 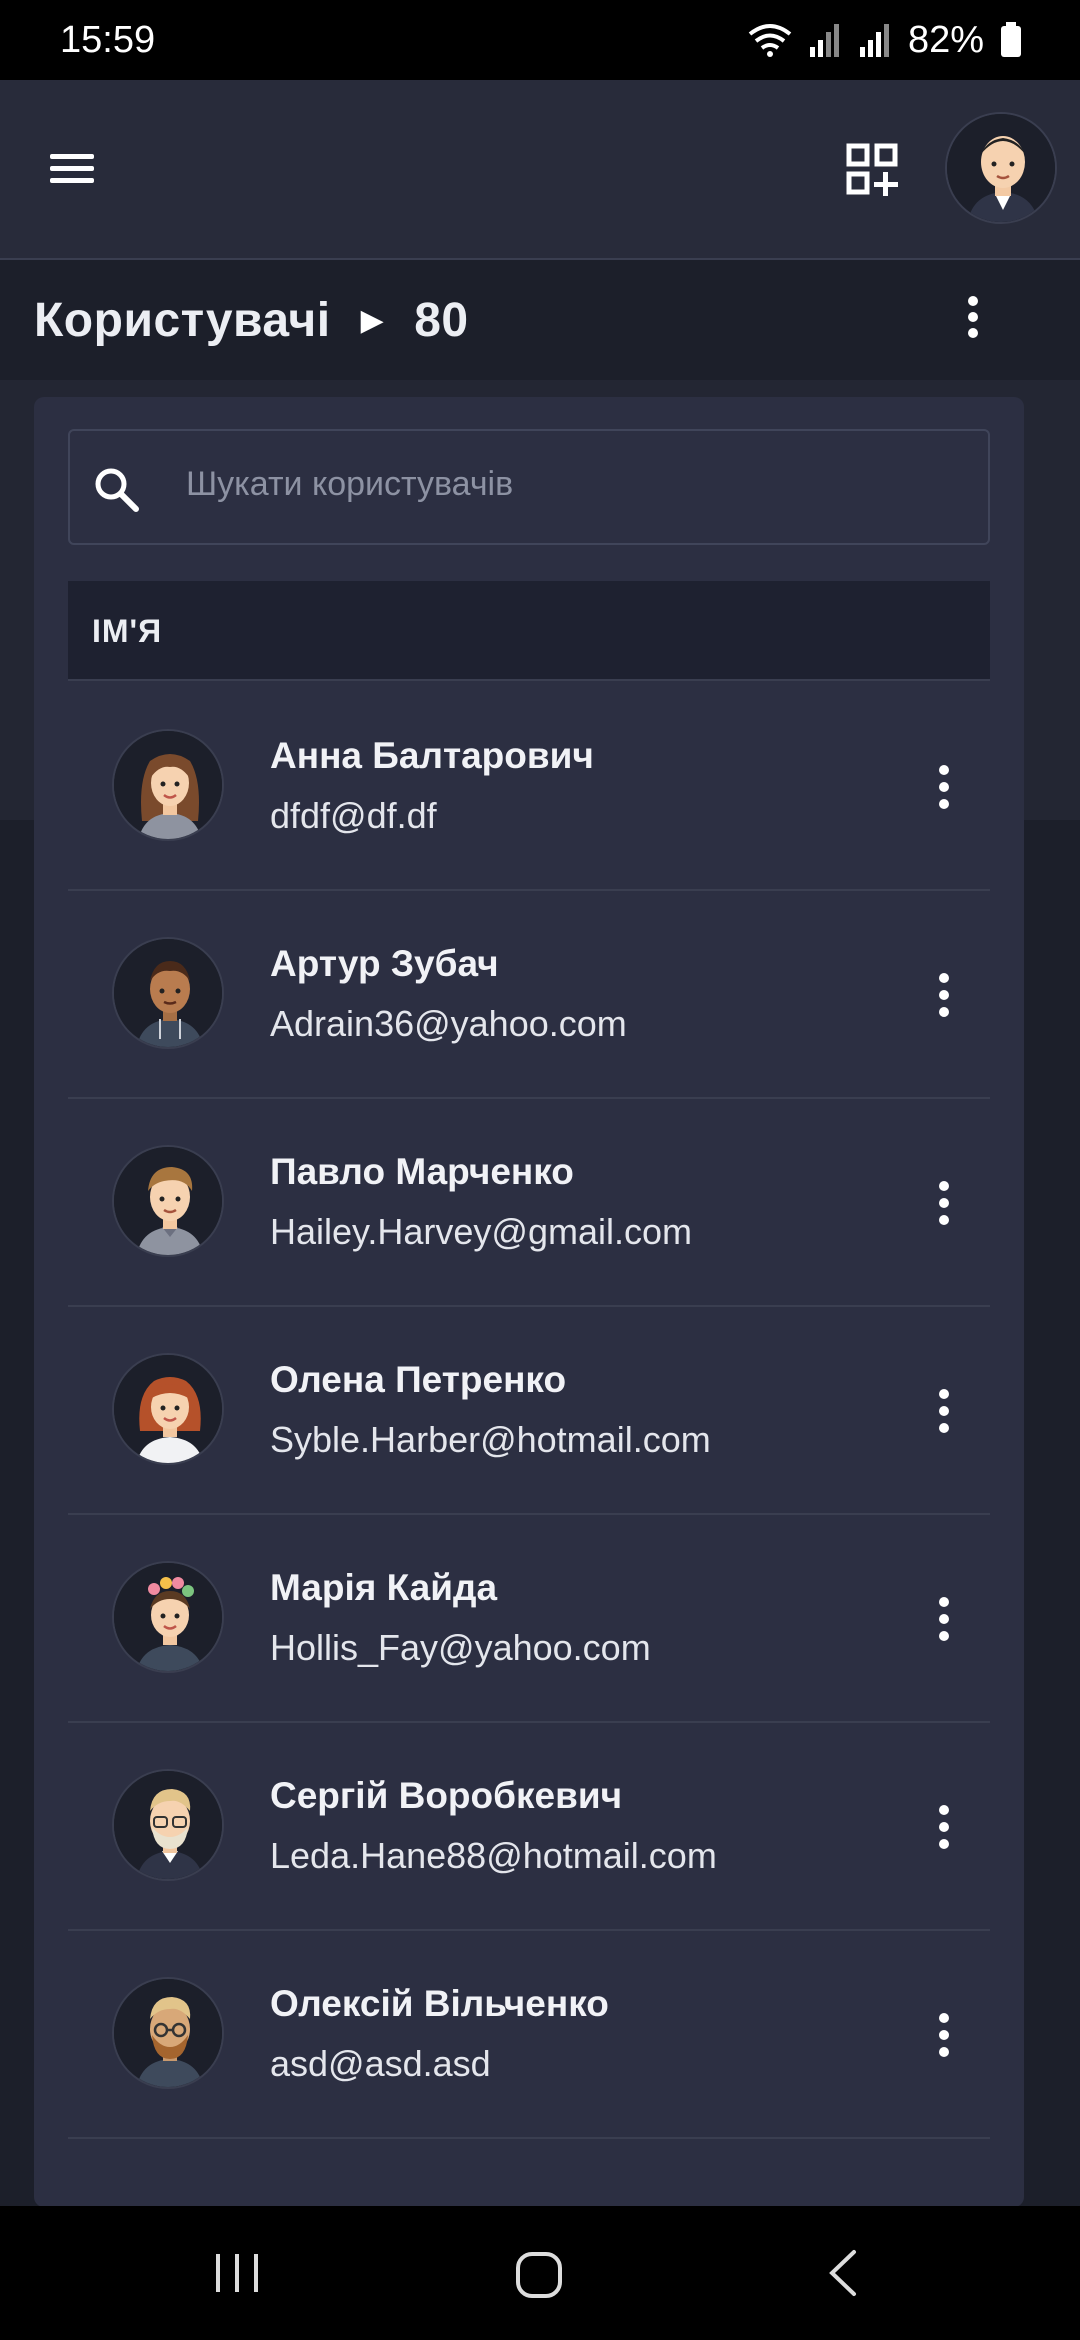 What do you see at coordinates (529, 1203) in the screenshot?
I see `table-row: Павло Марченко Hailey.Harvey@gmail.com` at bounding box center [529, 1203].